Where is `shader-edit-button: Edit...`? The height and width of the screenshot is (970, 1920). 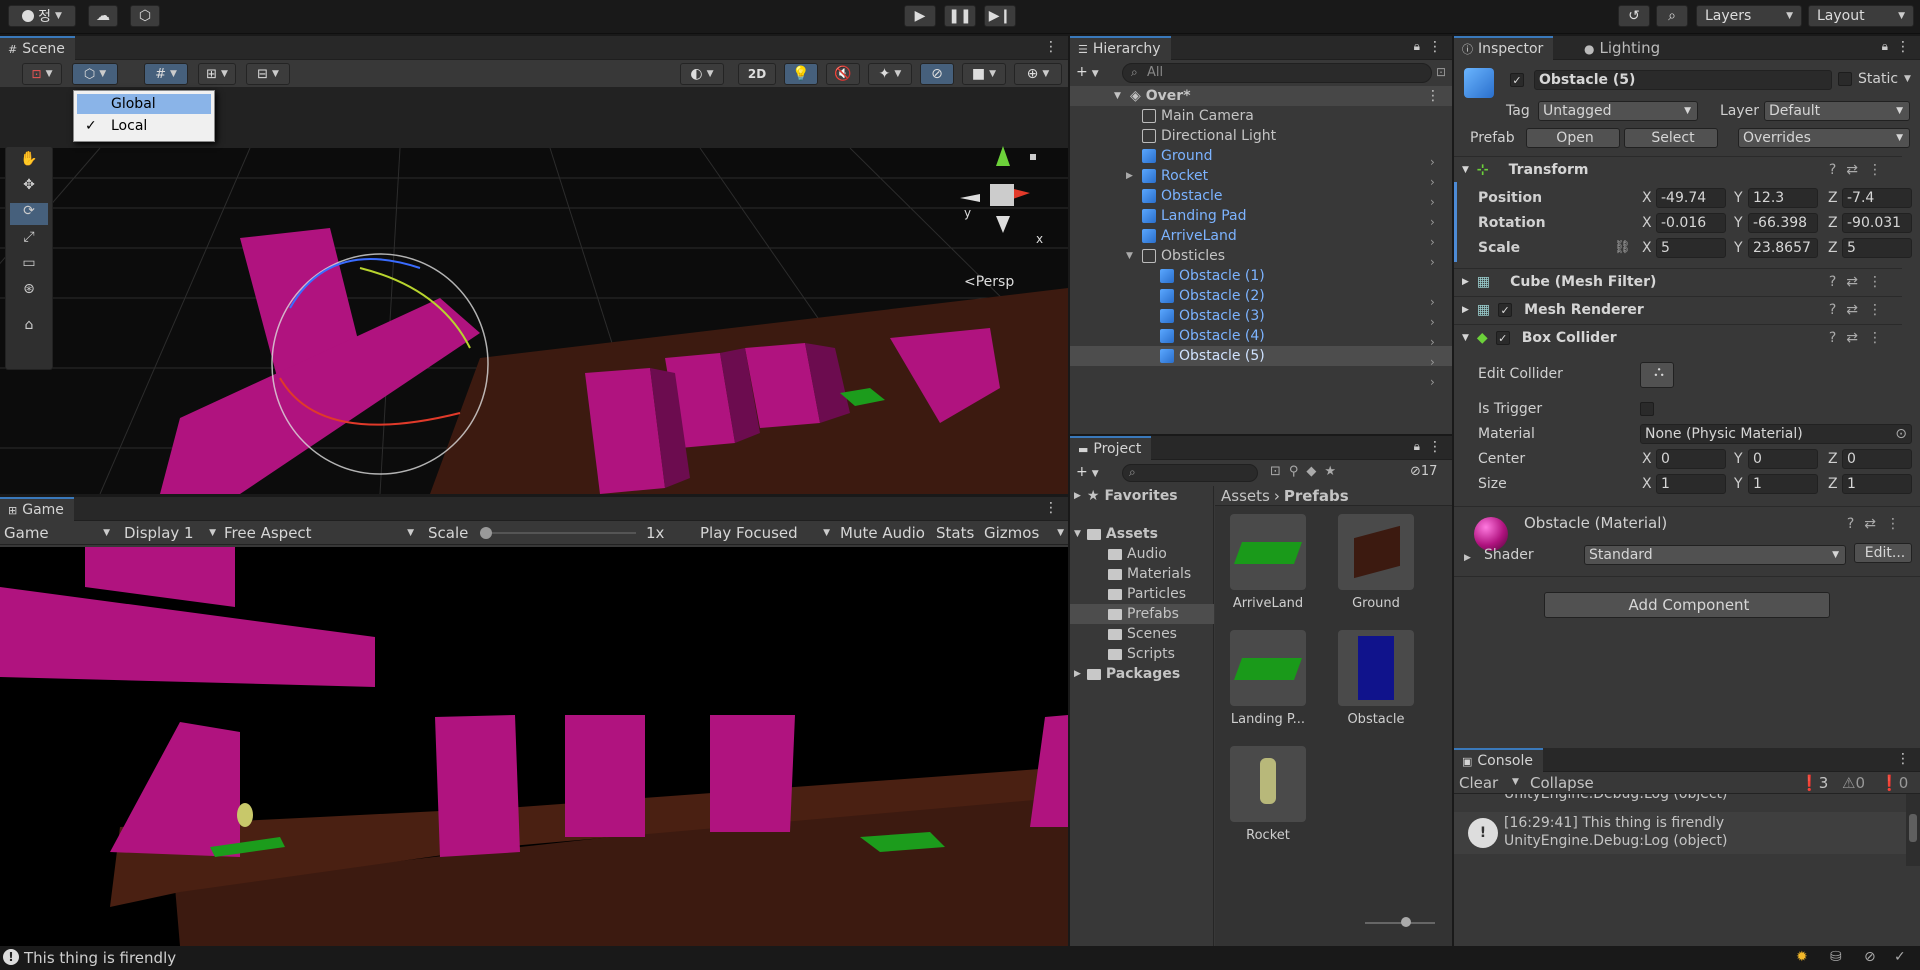
shader-edit-button: Edit... is located at coordinates (1883, 553).